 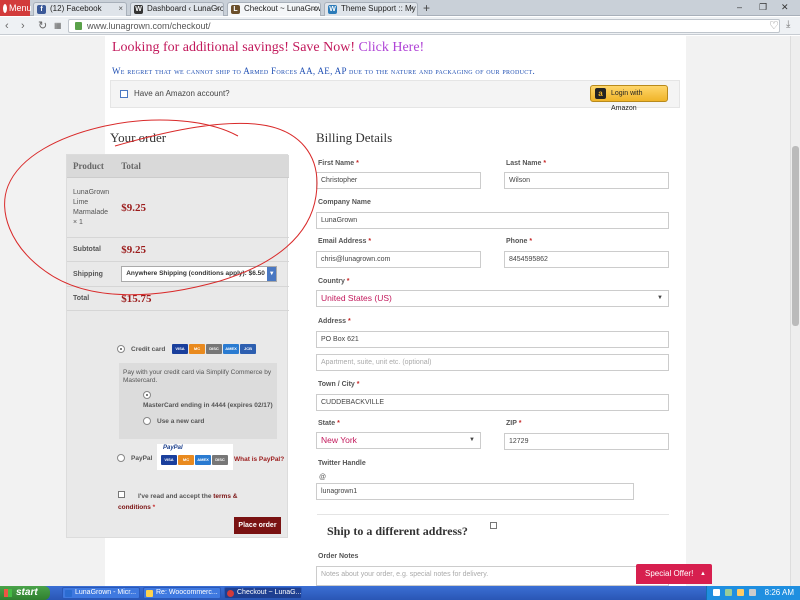 What do you see at coordinates (149, 593) in the screenshot?
I see `mail-icon` at bounding box center [149, 593].